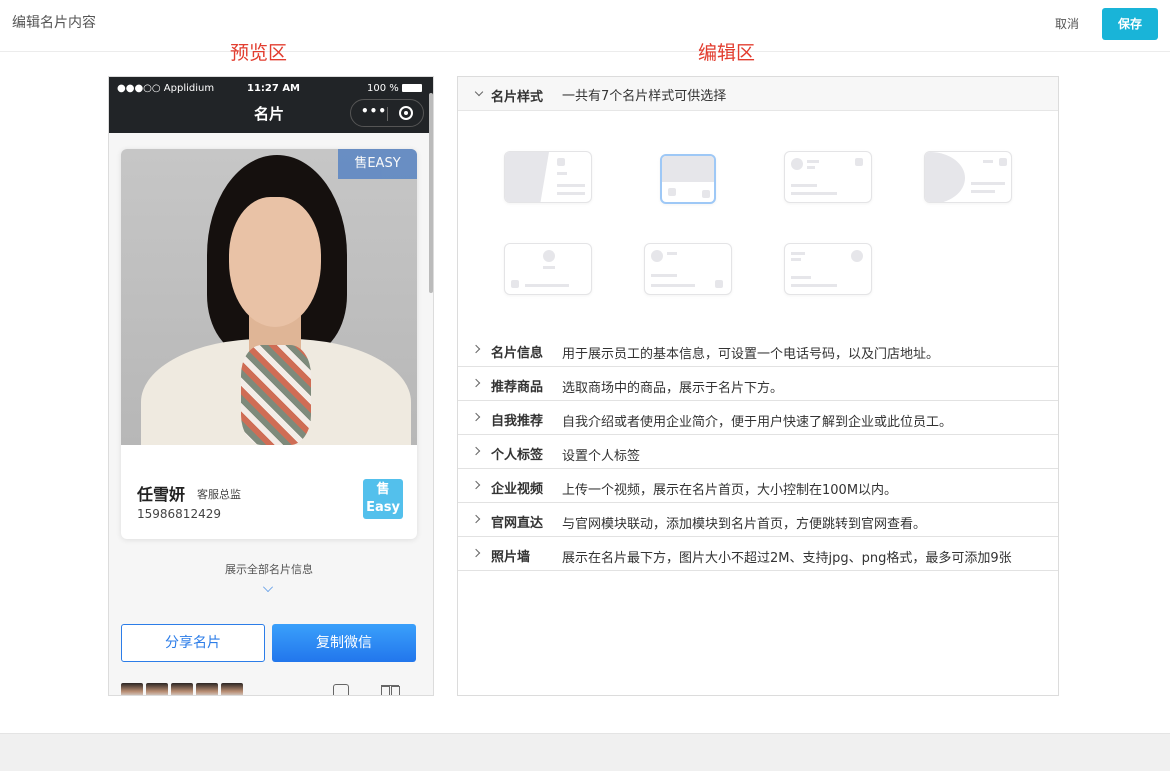 This screenshot has width=1170, height=771. What do you see at coordinates (757, 422) in the screenshot?
I see `section-description: 自我介绍或者使用企业简介，便于用户快速了解到企业或此位员工。` at bounding box center [757, 422].